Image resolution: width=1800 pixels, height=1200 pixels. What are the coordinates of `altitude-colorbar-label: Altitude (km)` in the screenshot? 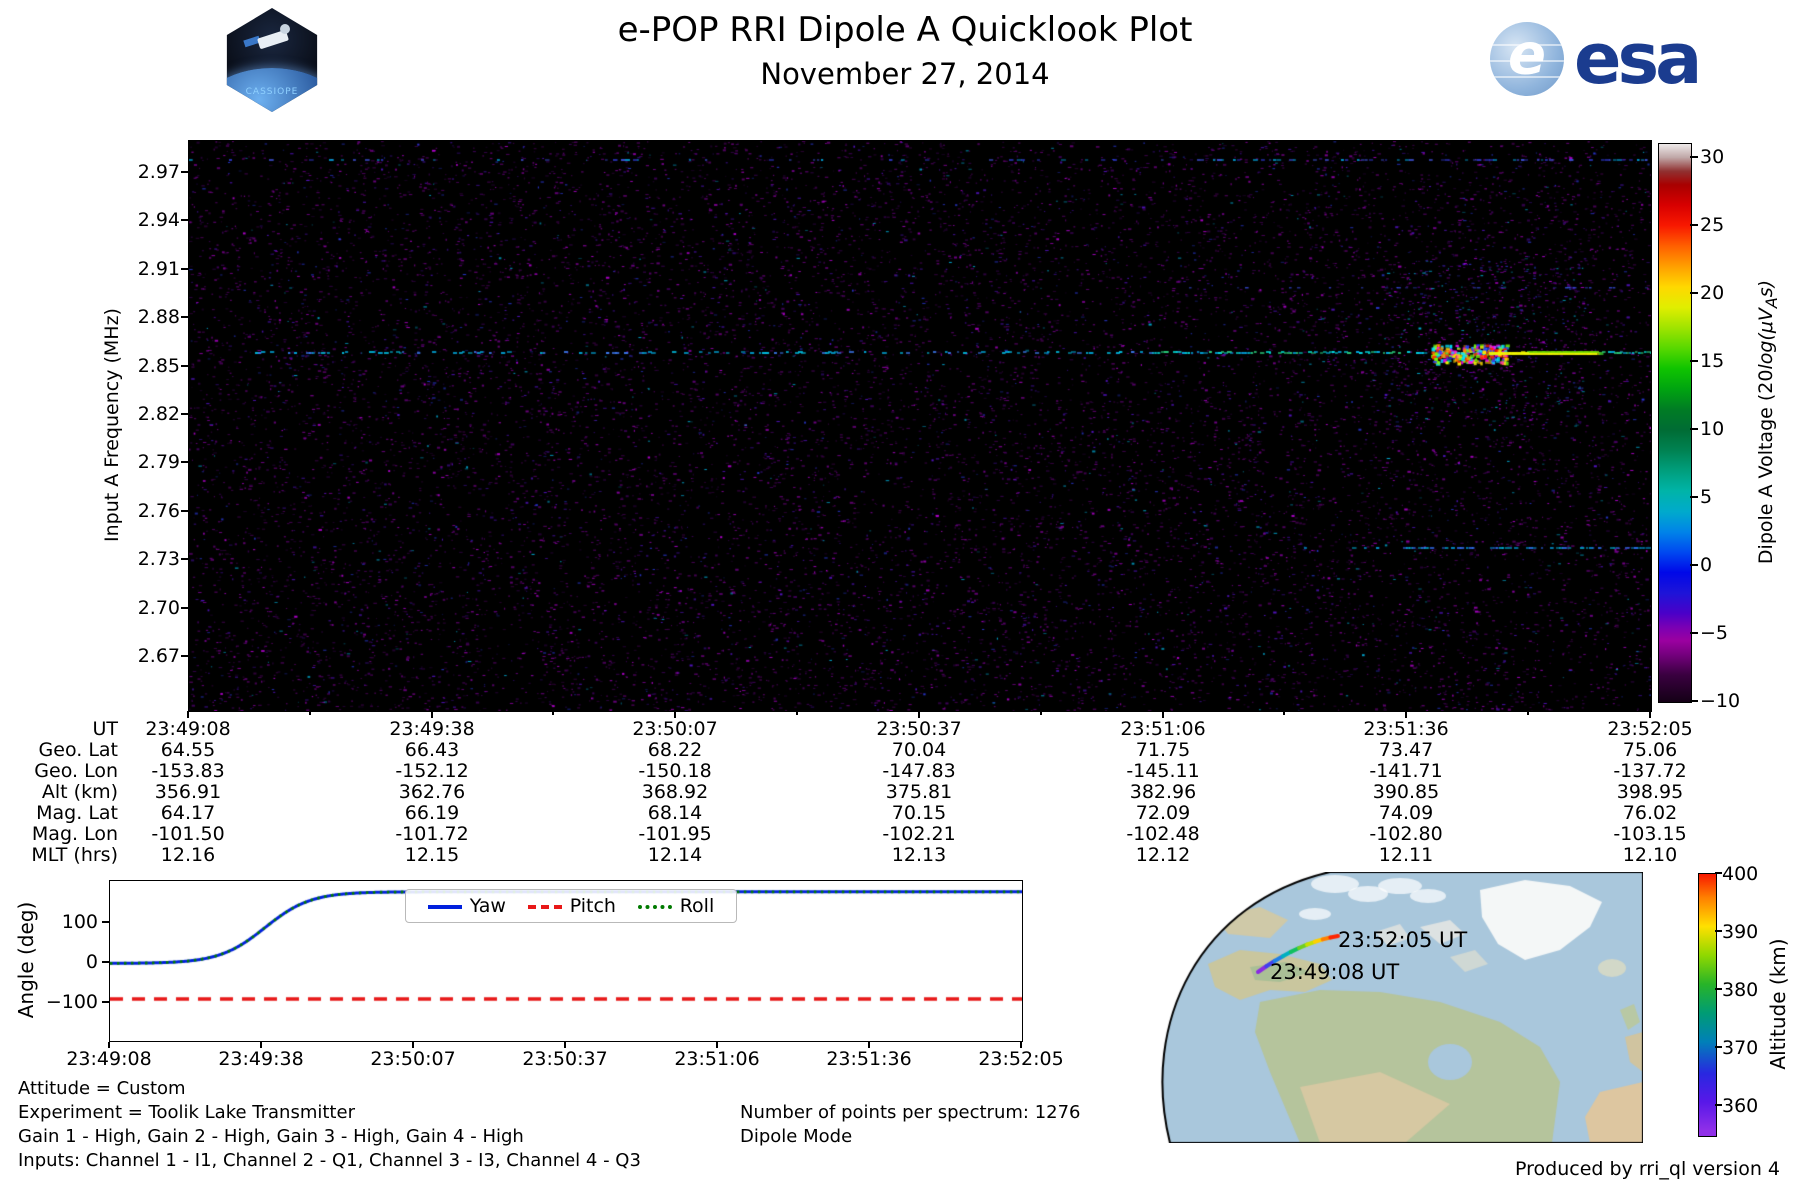 It's located at (1778, 1004).